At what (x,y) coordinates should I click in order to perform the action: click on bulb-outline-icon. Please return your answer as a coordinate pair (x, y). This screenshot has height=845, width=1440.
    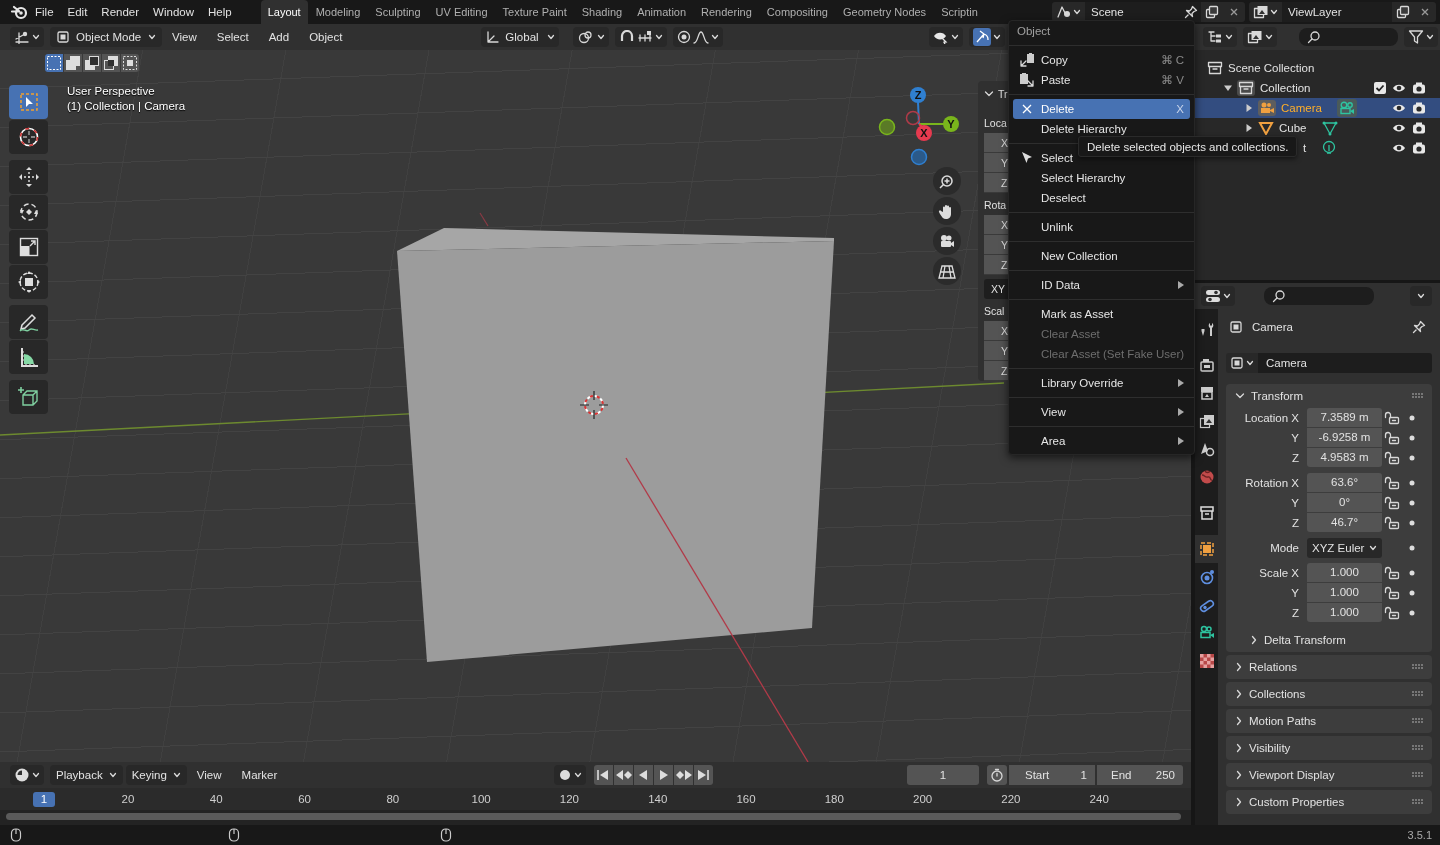
    Looking at the image, I should click on (1329, 148).